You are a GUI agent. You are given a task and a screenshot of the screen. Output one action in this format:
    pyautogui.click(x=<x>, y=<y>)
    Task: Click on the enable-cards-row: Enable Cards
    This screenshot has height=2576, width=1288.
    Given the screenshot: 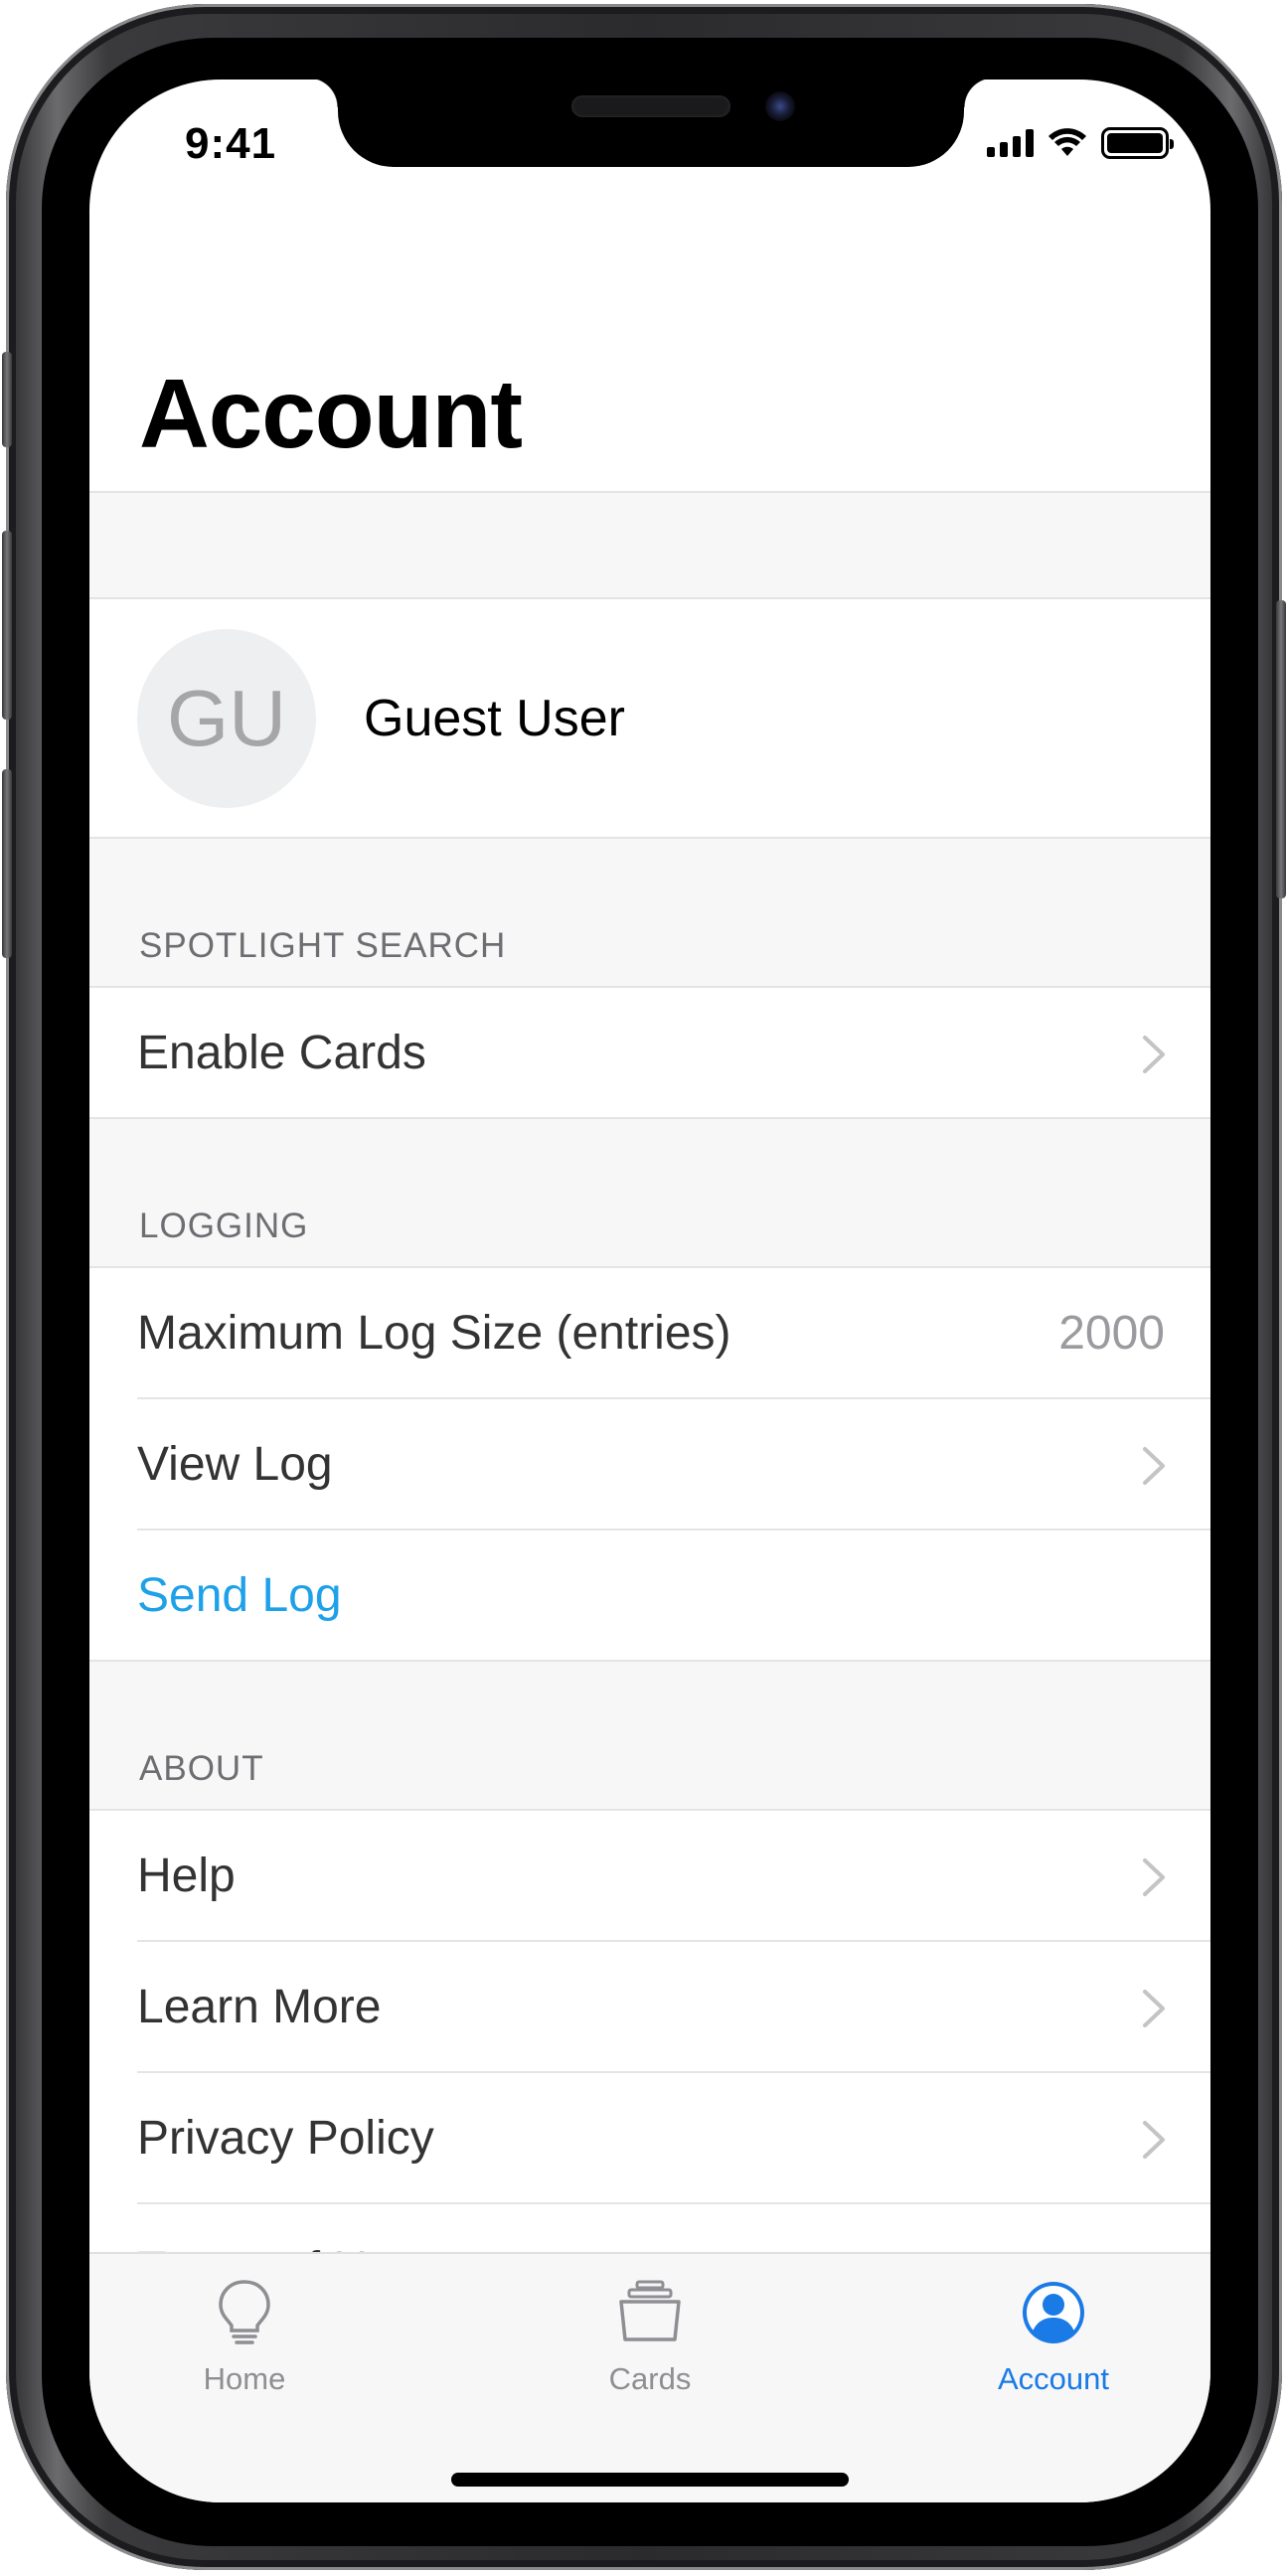 What is the action you would take?
    pyautogui.click(x=649, y=1052)
    